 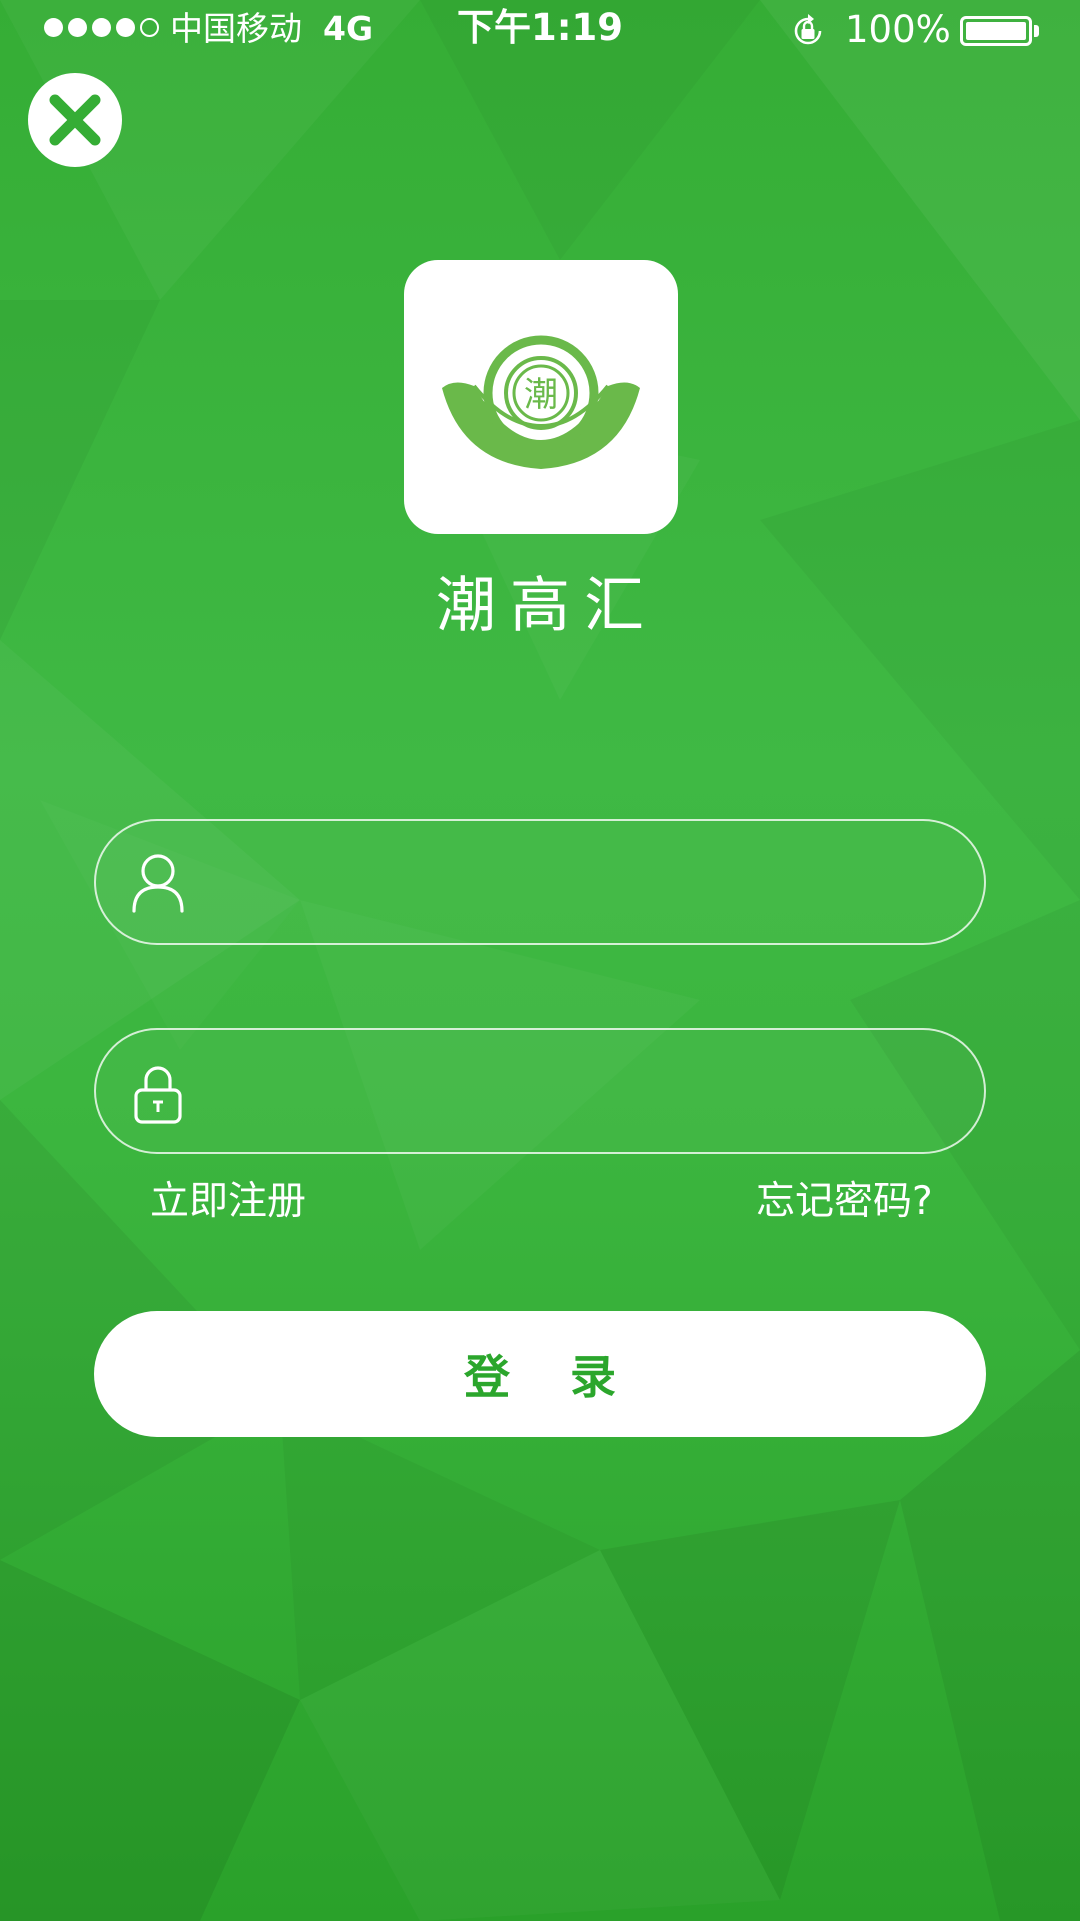 I want to click on user-icon, so click(x=158, y=883).